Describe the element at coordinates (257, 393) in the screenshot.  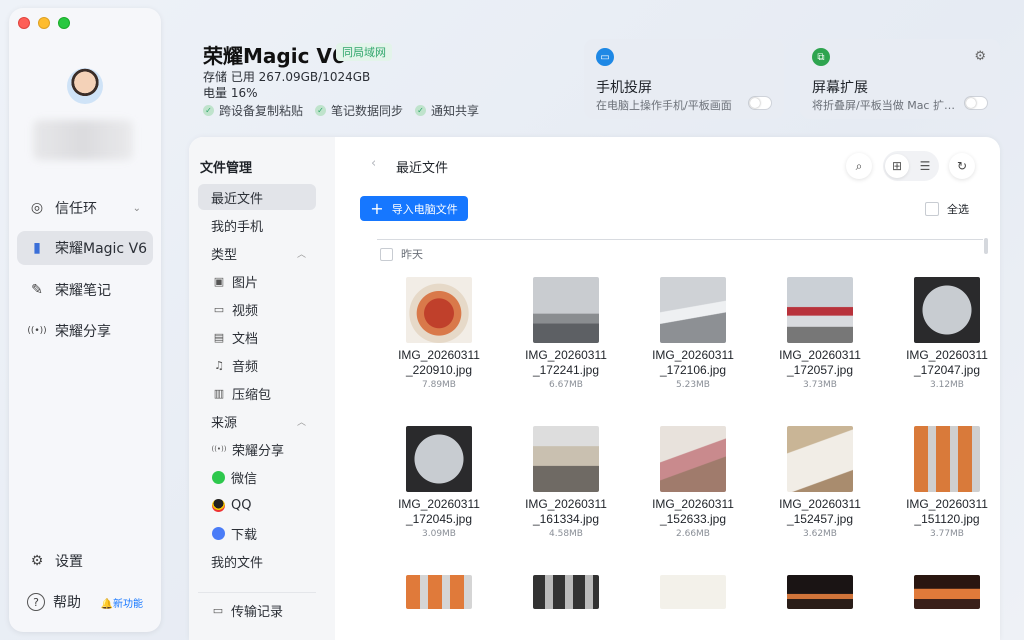
I see `file-nav-archives: ▥ 压缩包` at that location.